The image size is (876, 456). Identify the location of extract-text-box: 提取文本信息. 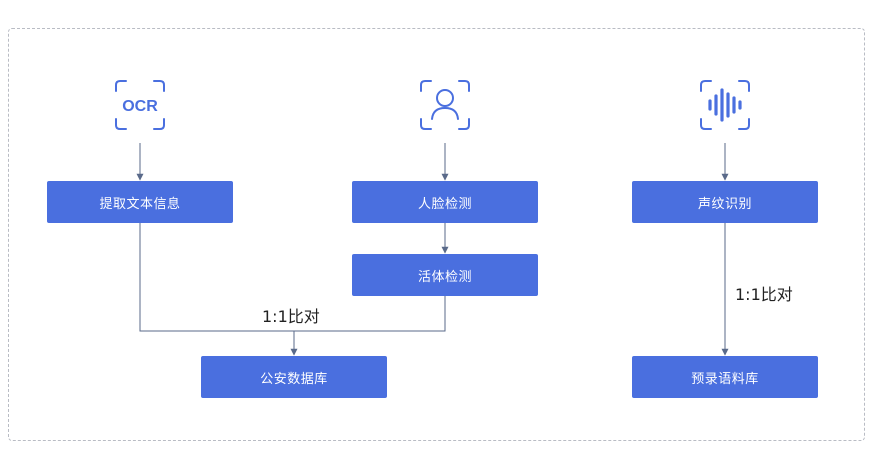
(140, 202).